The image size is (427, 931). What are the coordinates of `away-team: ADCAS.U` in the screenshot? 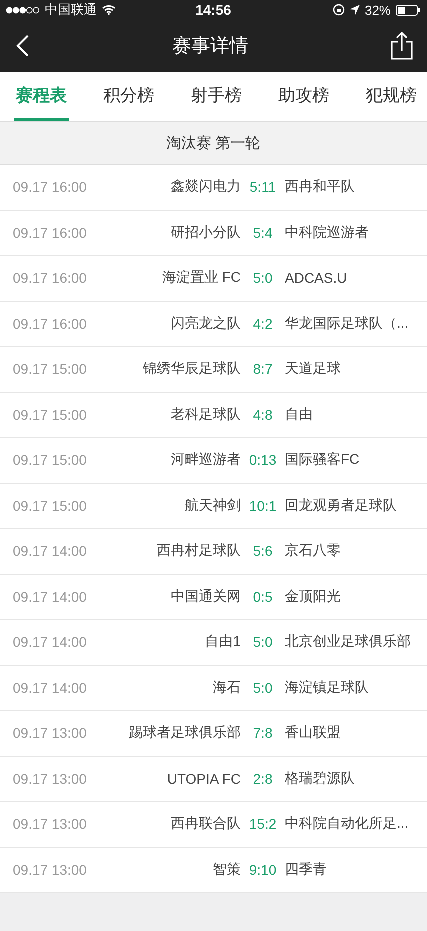 It's located at (316, 278).